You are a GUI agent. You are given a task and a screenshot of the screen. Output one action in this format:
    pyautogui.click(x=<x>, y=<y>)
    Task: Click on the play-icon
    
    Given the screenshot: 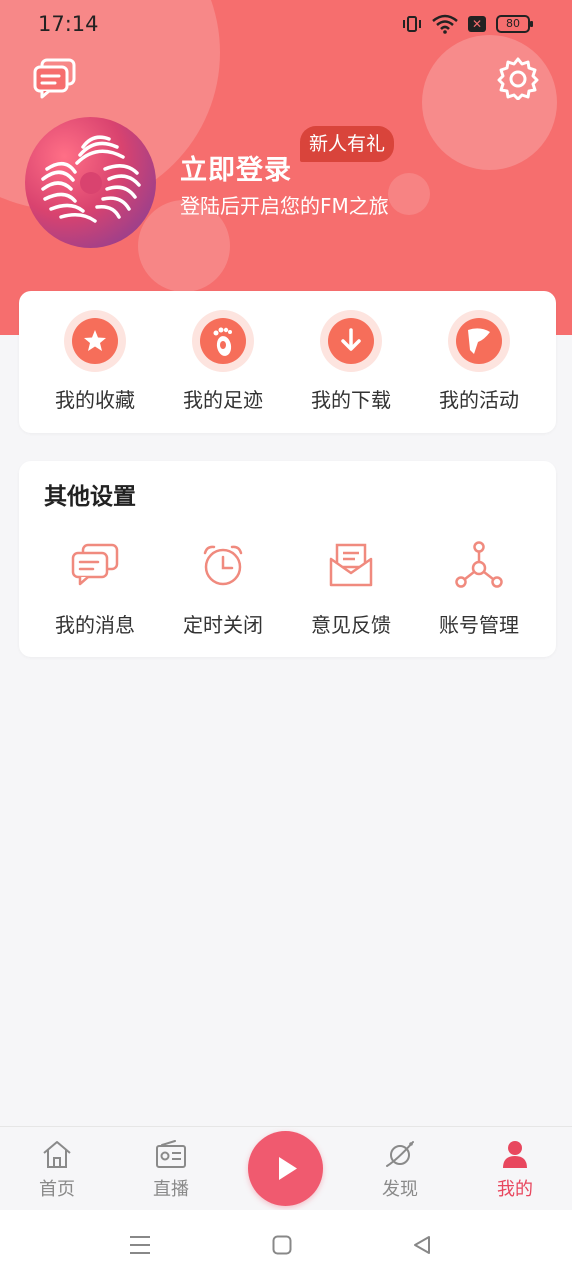 What is the action you would take?
    pyautogui.click(x=288, y=1168)
    